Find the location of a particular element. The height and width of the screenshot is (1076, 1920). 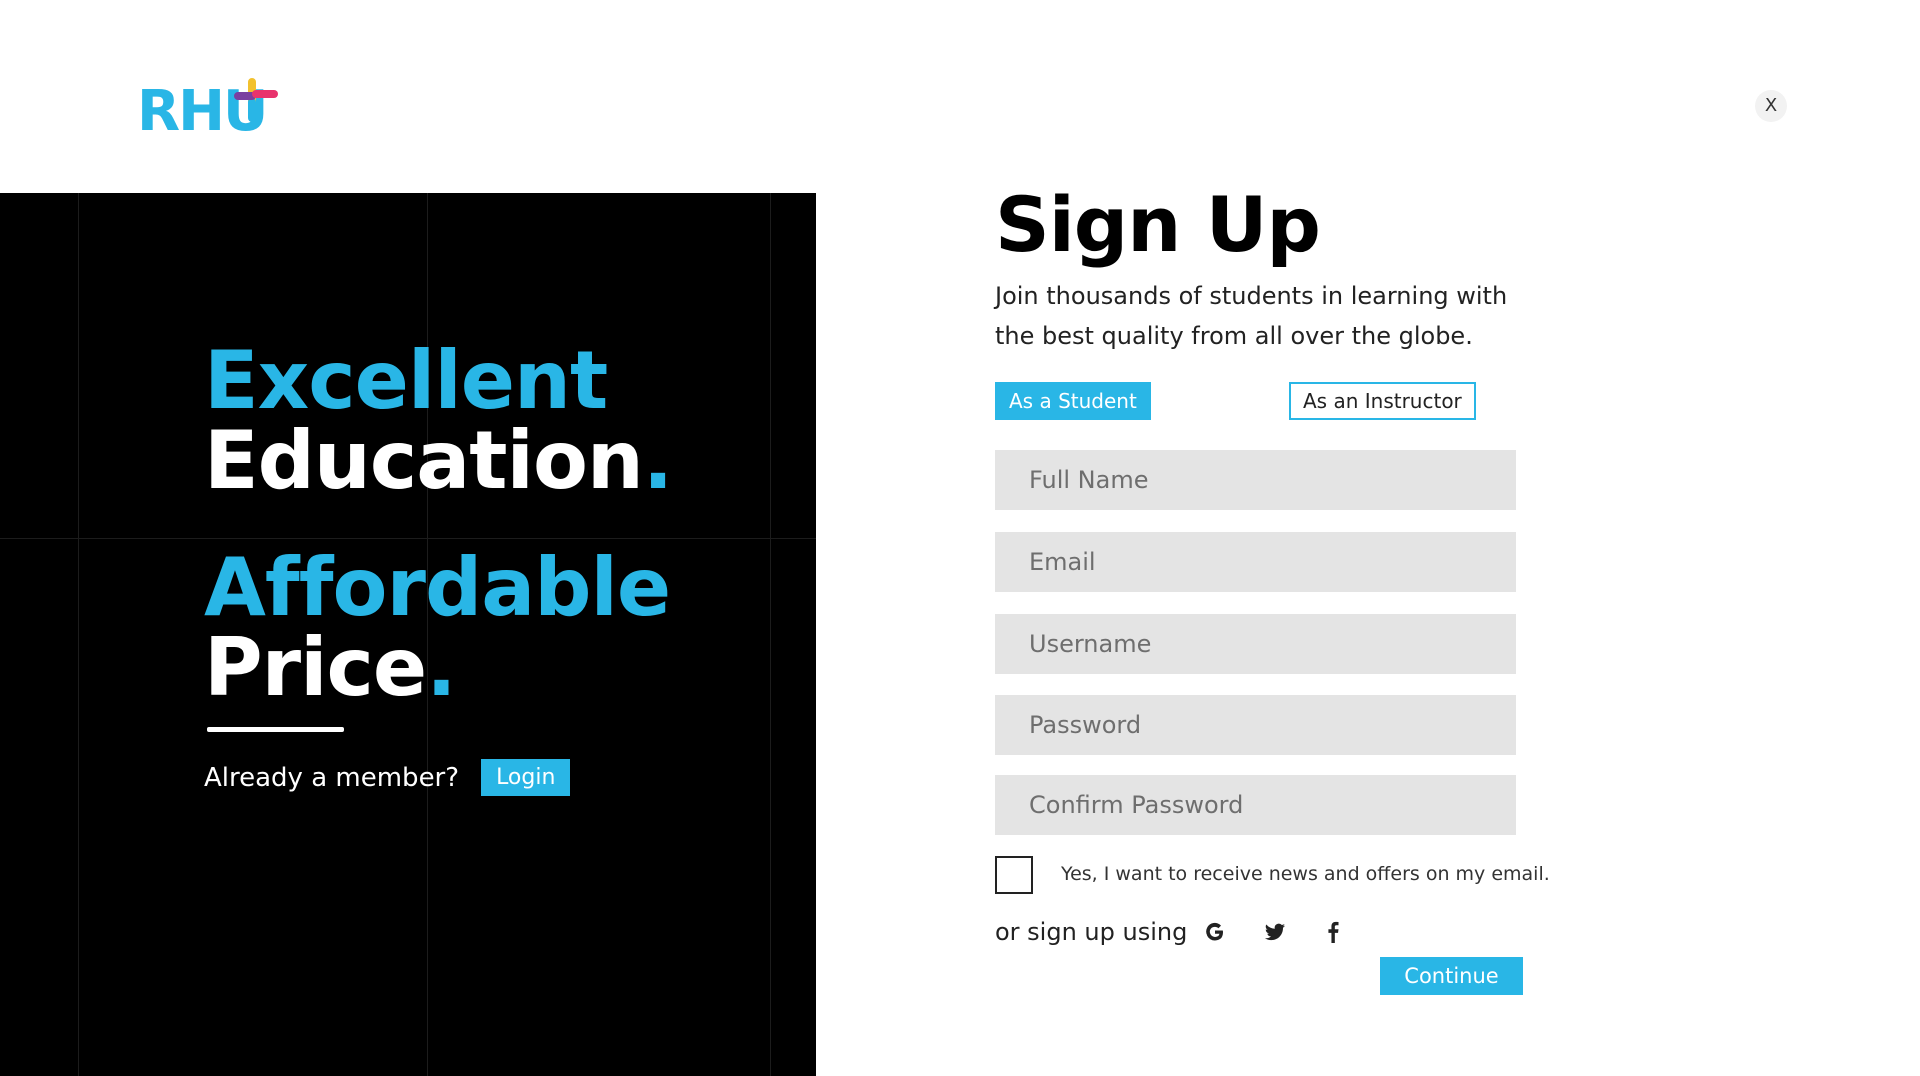

continue-button: Continue is located at coordinates (1451, 976).